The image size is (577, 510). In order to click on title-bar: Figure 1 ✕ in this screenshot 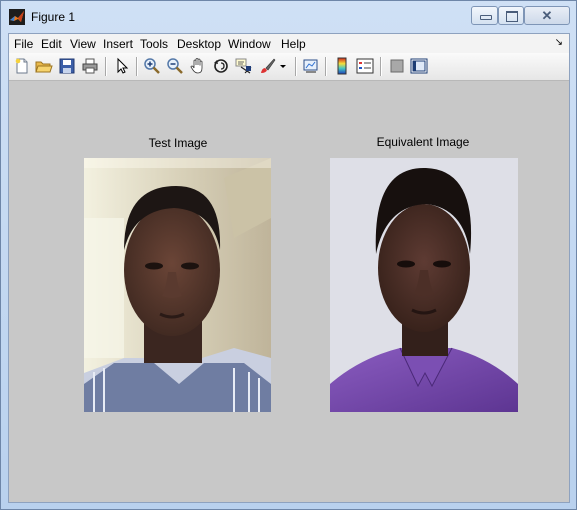, I will do `click(288, 17)`.